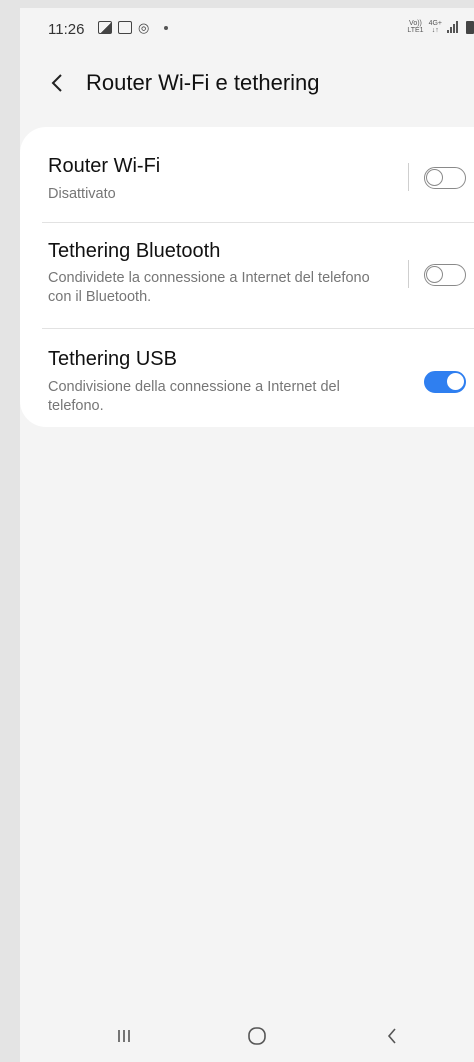 The height and width of the screenshot is (1062, 474). Describe the element at coordinates (10, 531) in the screenshot. I see `outer-frame-left` at that location.